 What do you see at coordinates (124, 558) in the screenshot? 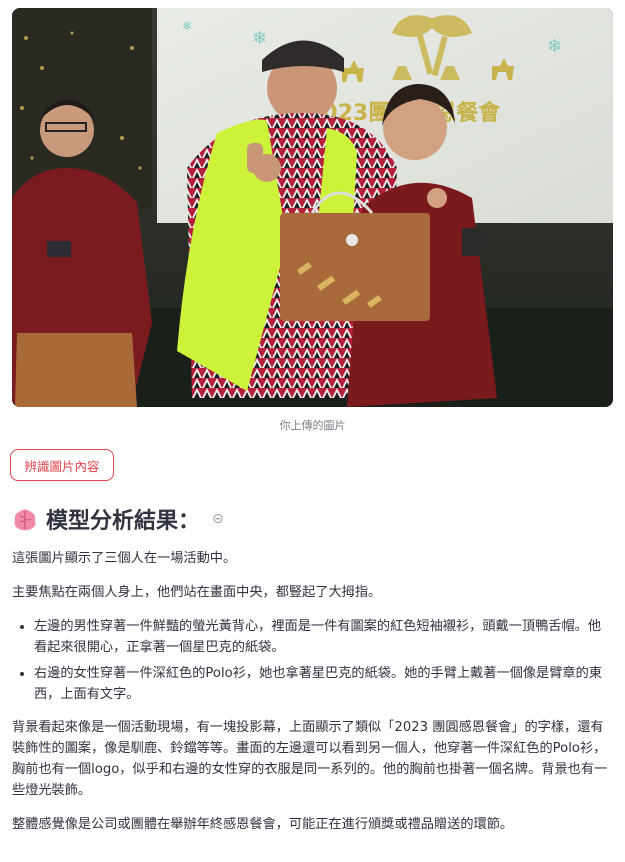
I see `analysis-paragraph: 這張圖片顯示了三個人在一場活動中。` at bounding box center [124, 558].